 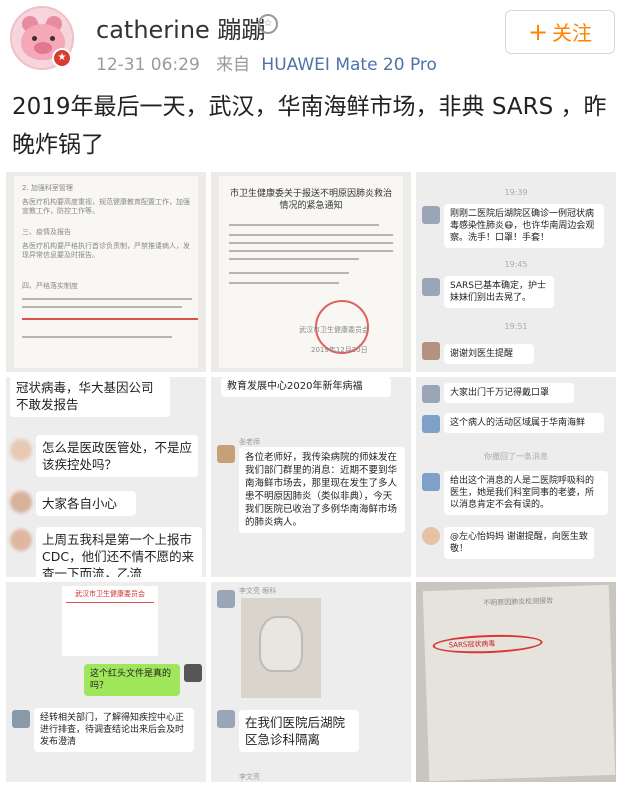 I want to click on report-paper: 不明原因肺炎检测报告 SARS冠状病毒, so click(x=519, y=683).